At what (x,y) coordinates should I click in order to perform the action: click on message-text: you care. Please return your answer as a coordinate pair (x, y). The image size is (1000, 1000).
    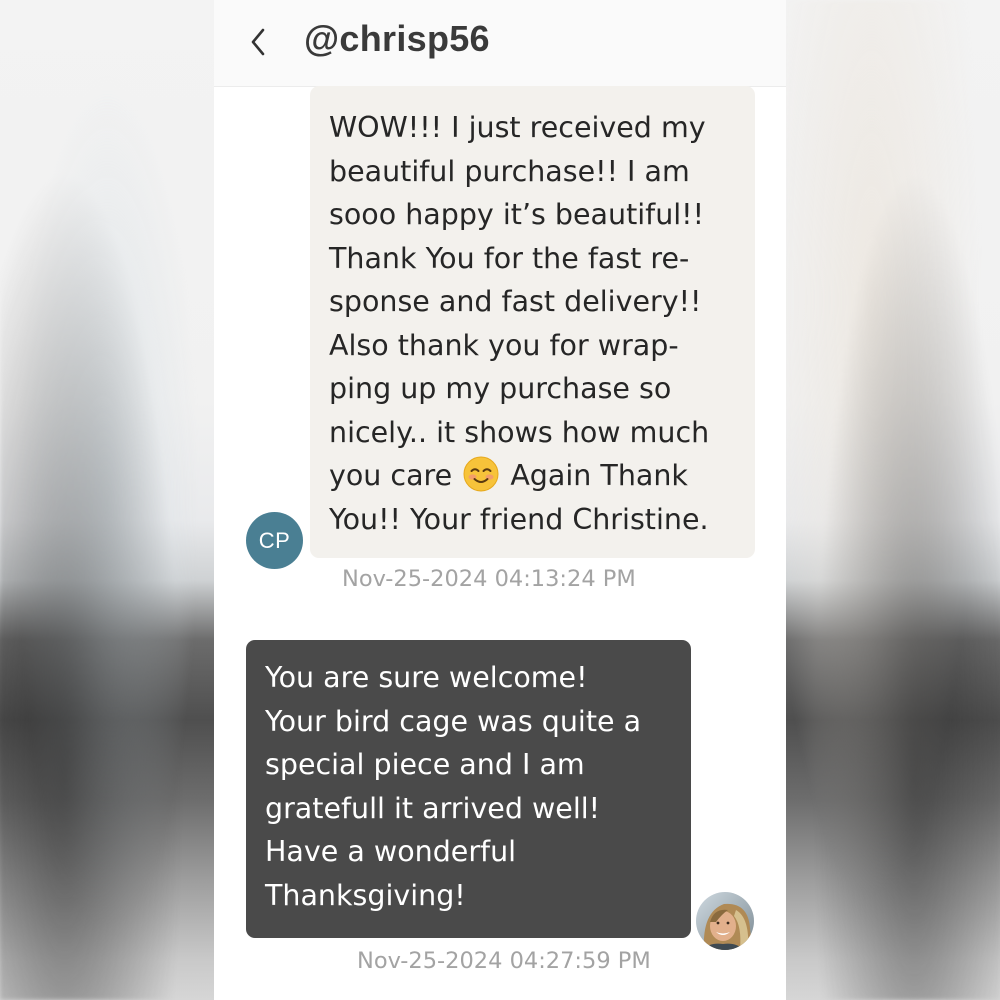
    Looking at the image, I should click on (391, 475).